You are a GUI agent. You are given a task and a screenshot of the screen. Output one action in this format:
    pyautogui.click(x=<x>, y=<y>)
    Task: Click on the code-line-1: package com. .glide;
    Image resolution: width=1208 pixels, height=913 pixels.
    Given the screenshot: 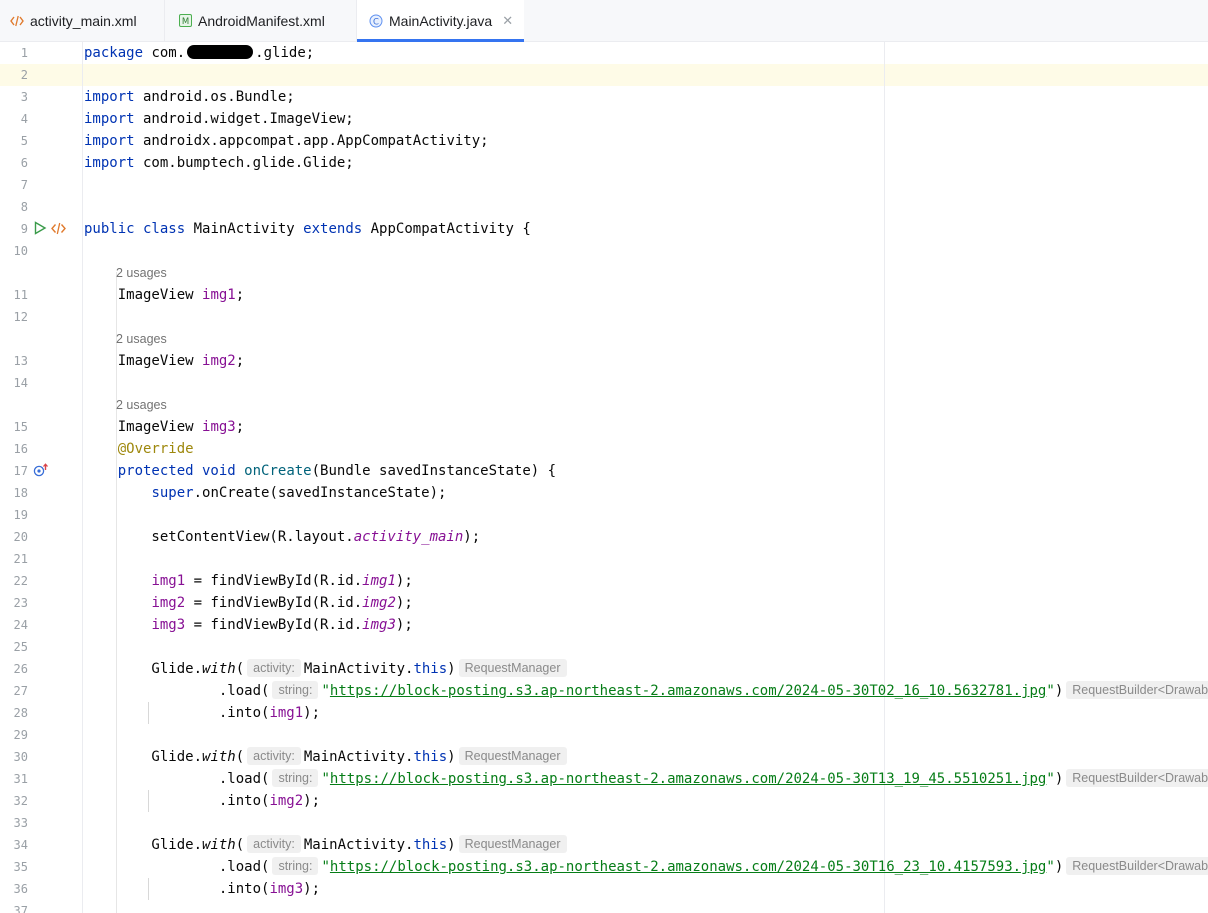 What is the action you would take?
    pyautogui.click(x=199, y=53)
    